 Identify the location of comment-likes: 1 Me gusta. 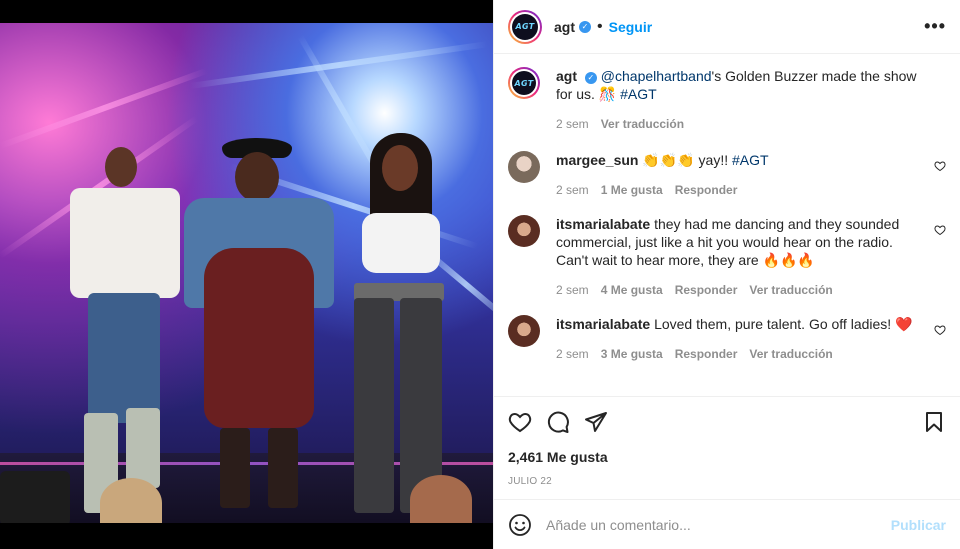
(632, 190).